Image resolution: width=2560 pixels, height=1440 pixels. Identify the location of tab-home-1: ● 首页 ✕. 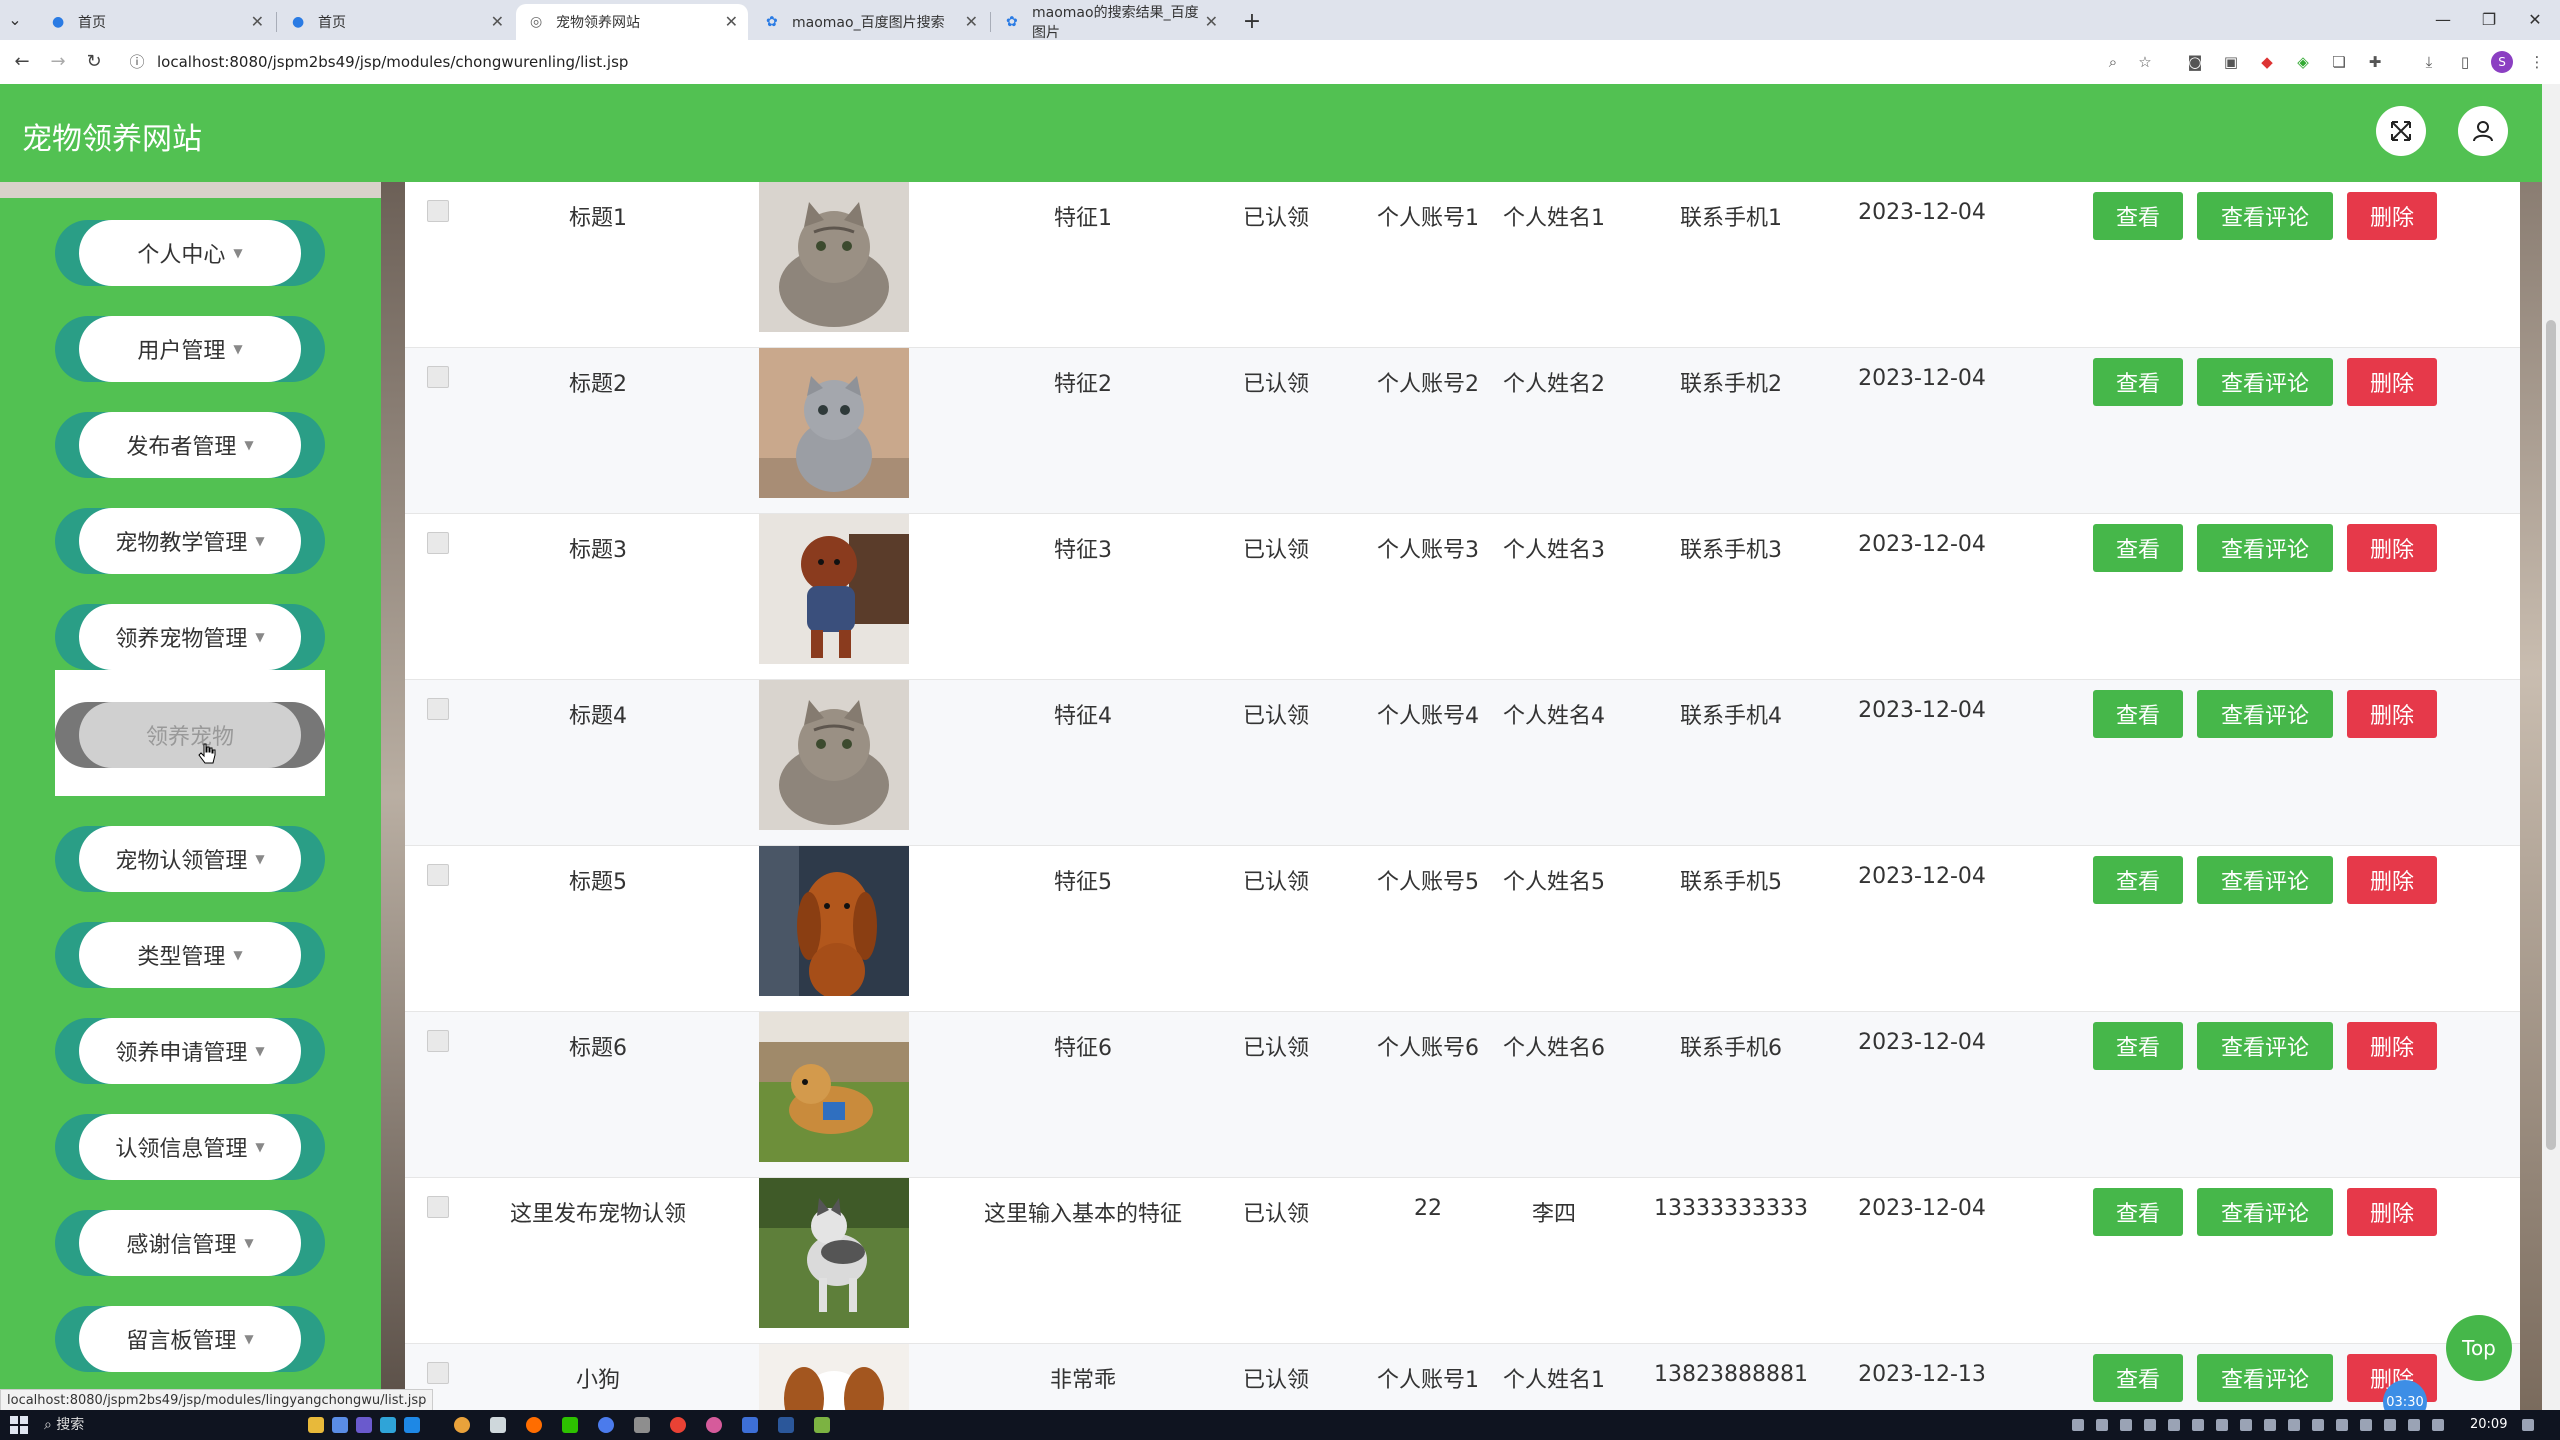
(156, 22).